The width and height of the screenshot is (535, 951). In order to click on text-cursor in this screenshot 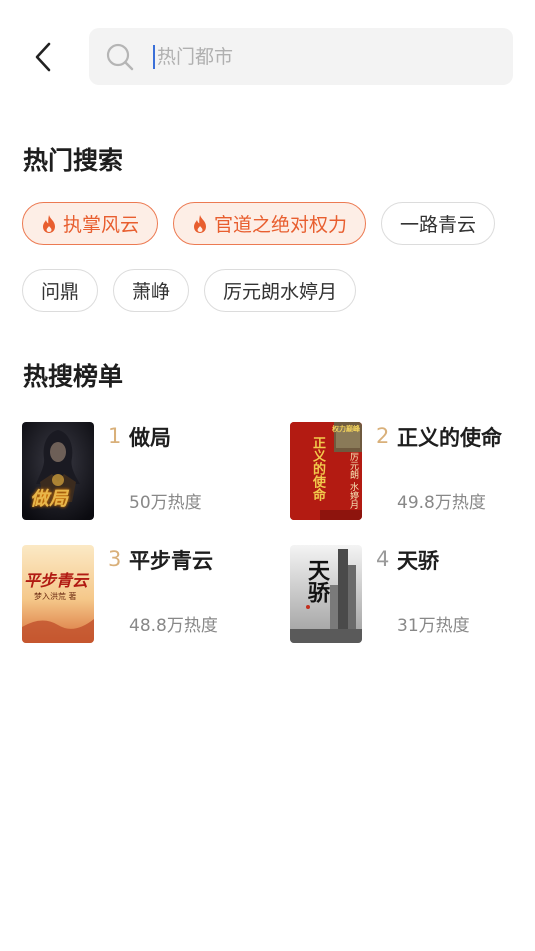, I will do `click(154, 56)`.